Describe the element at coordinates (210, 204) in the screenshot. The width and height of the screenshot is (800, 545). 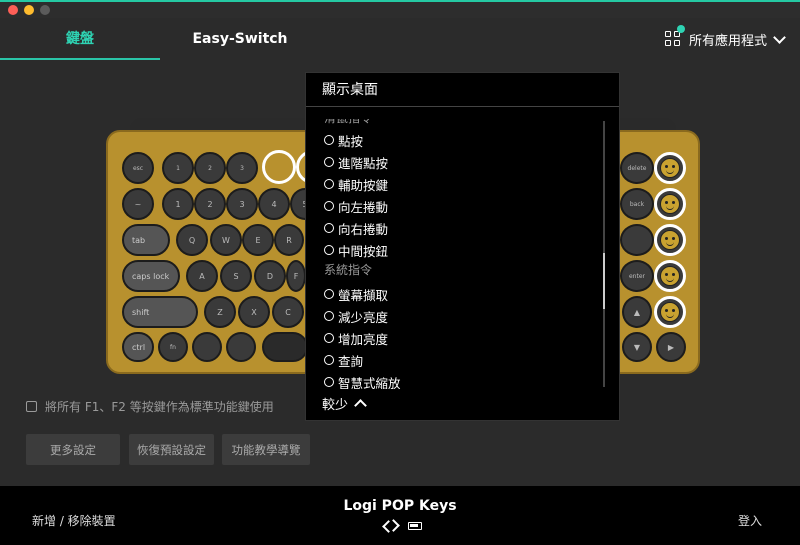
I see `key-2: 2` at that location.